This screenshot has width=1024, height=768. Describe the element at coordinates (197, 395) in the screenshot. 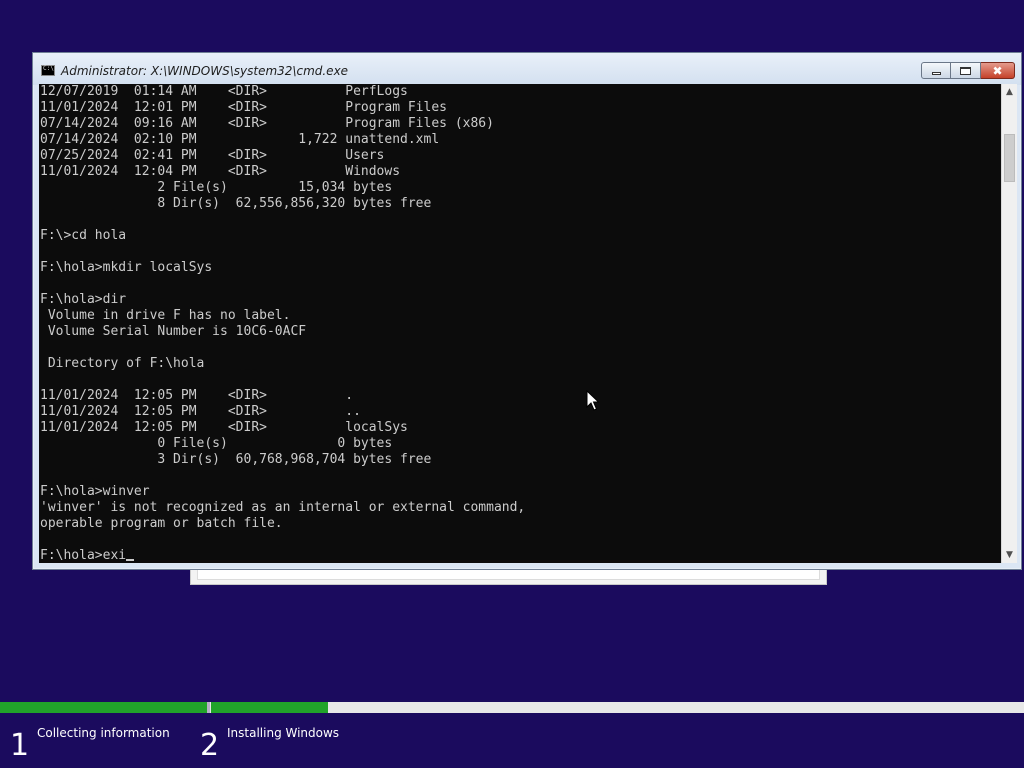

I see `console-line: 11/01/2024 12:05 PM <DIR> .` at that location.